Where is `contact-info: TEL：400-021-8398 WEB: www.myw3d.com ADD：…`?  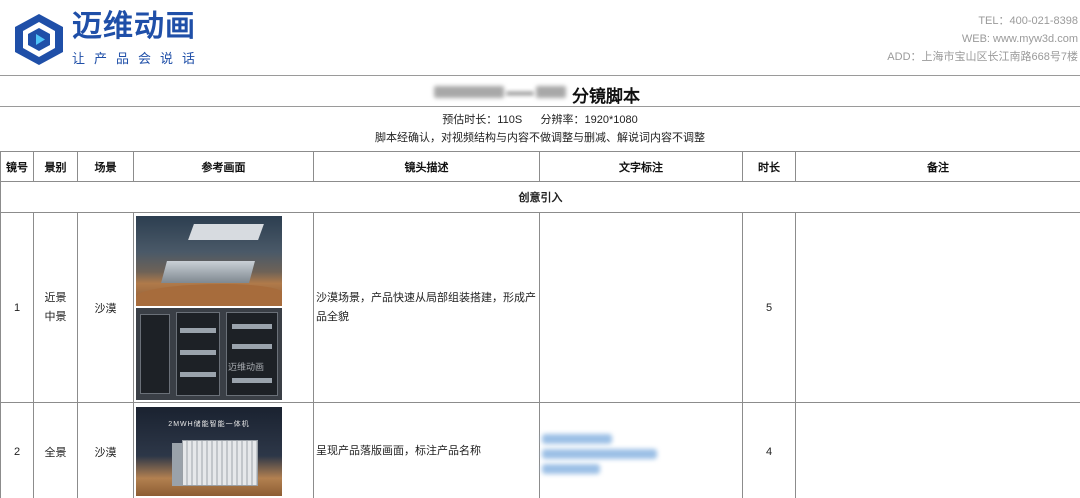 contact-info: TEL：400-021-8398 WEB: www.myw3d.com ADD：… is located at coordinates (982, 39).